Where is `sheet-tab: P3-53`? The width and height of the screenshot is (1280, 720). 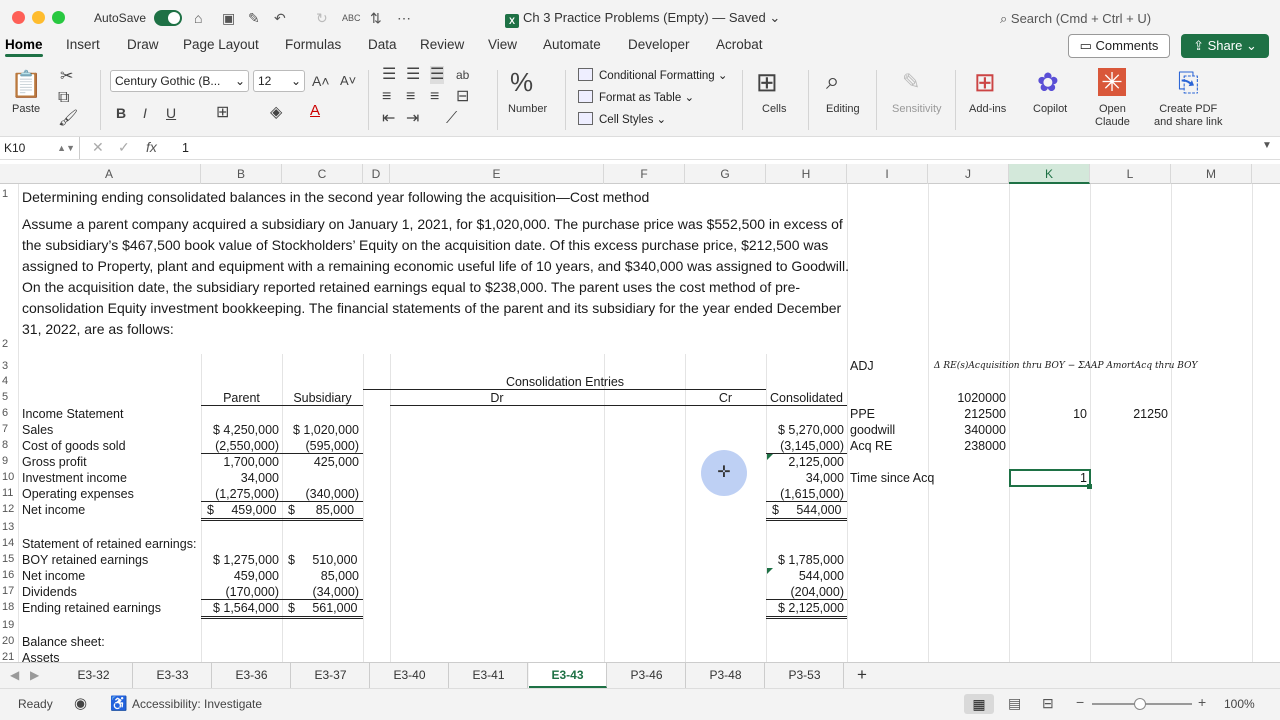
sheet-tab: P3-53 is located at coordinates (805, 675).